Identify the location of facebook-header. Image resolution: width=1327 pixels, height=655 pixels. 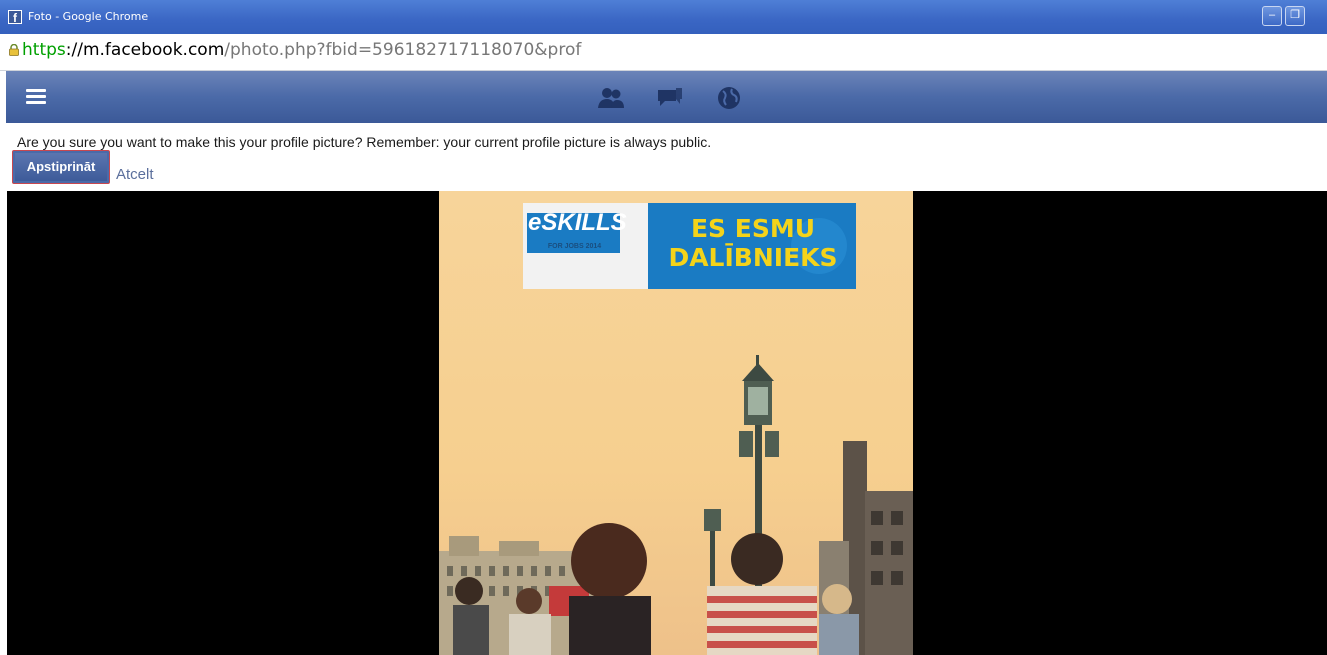
(666, 97).